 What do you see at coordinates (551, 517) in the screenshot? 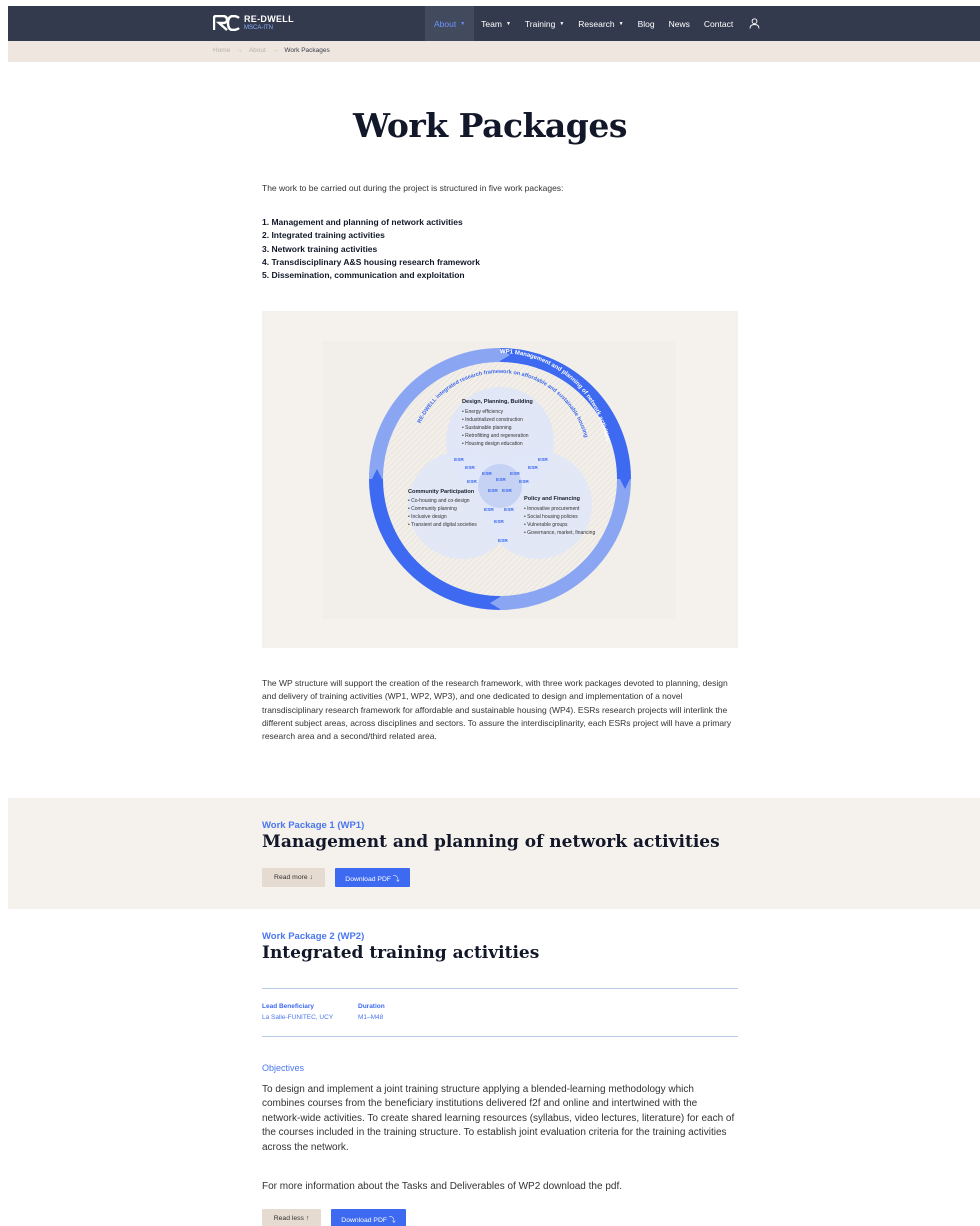
I see `diagram-item: • Social housing policies` at bounding box center [551, 517].